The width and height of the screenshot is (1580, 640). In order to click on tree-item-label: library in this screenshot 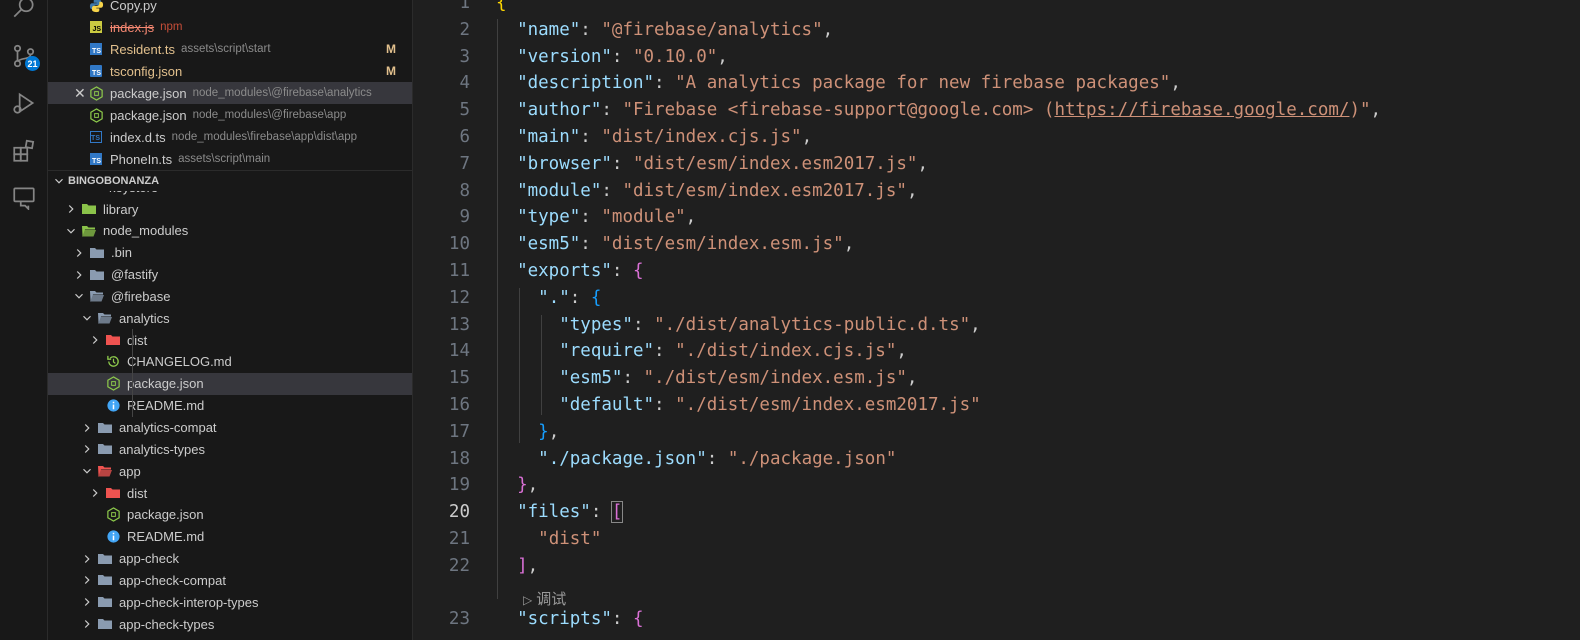, I will do `click(121, 209)`.